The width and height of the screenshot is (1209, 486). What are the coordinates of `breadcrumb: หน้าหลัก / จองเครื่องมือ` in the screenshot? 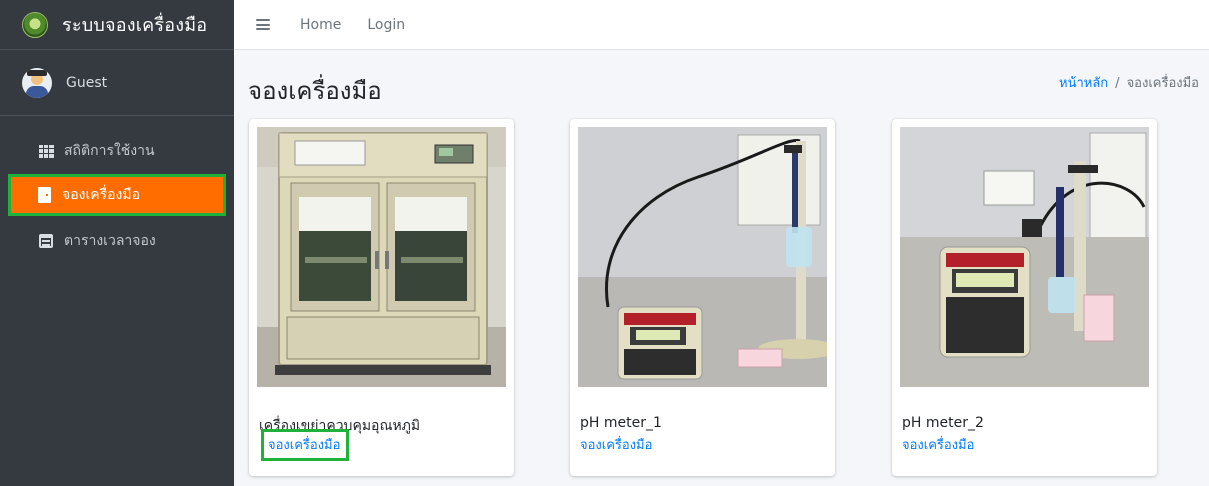 It's located at (1129, 82).